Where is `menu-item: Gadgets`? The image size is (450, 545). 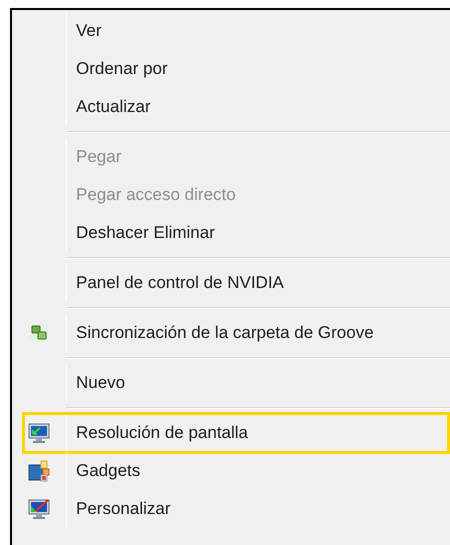 menu-item: Gadgets is located at coordinates (108, 471).